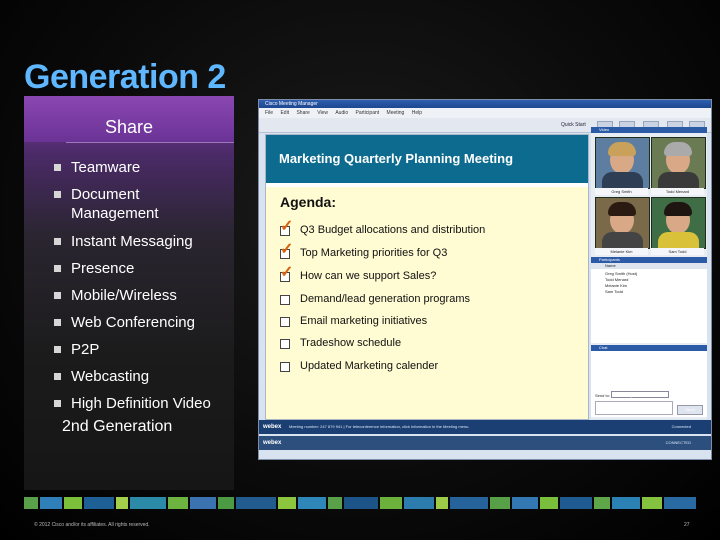 This screenshot has width=720, height=540. I want to click on video-name: Greg Smith, so click(621, 191).